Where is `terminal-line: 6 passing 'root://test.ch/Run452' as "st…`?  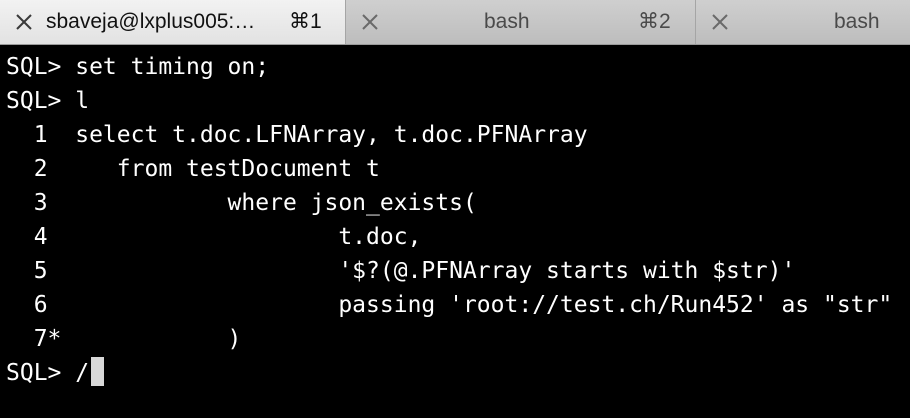 terminal-line: 6 passing 'root://test.ch/Run452' as "st… is located at coordinates (449, 305).